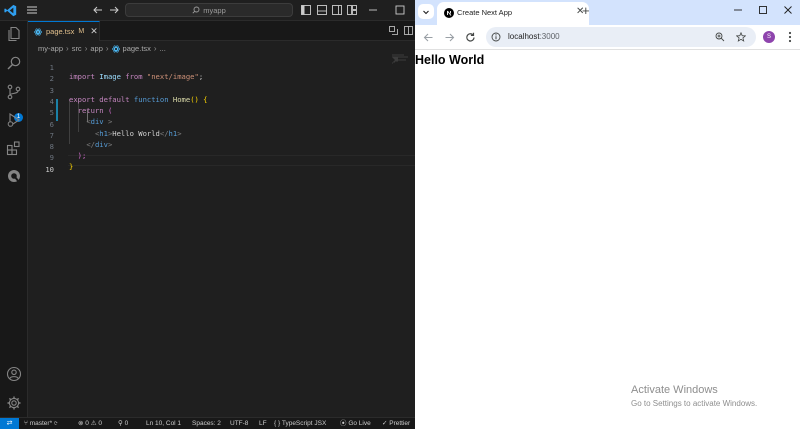  I want to click on ports-count: 0, so click(126, 423).